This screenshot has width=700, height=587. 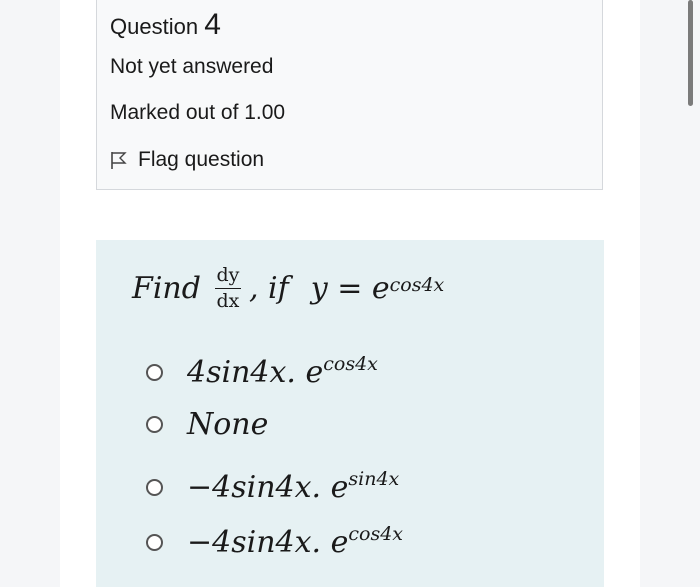 I want to click on option-text: 4sin4x. ecos4x, so click(x=282, y=371).